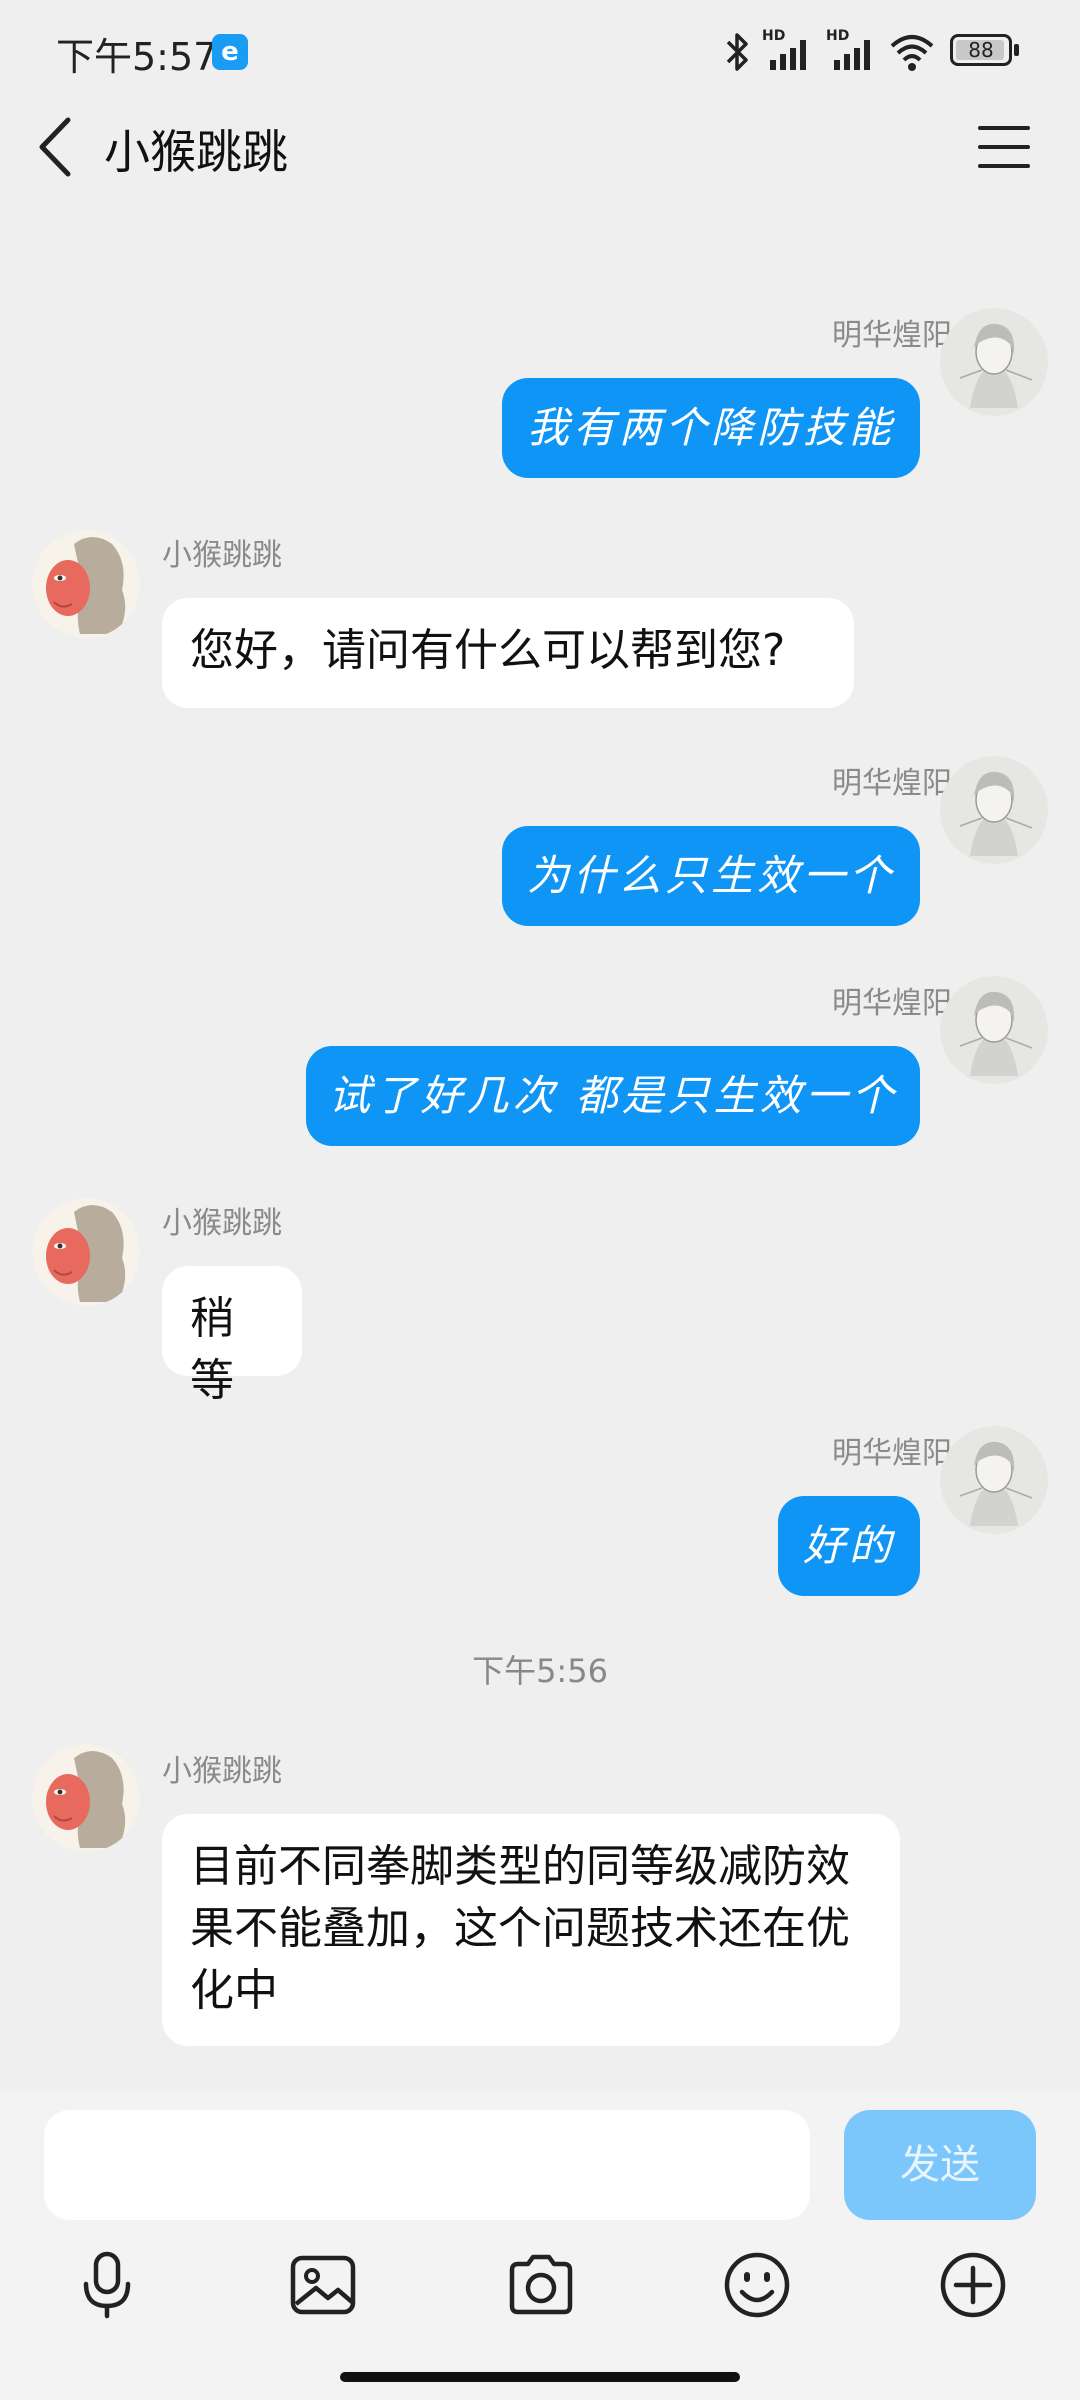 This screenshot has width=1080, height=2400. Describe the element at coordinates (973, 2285) in the screenshot. I see `plus-icon` at that location.